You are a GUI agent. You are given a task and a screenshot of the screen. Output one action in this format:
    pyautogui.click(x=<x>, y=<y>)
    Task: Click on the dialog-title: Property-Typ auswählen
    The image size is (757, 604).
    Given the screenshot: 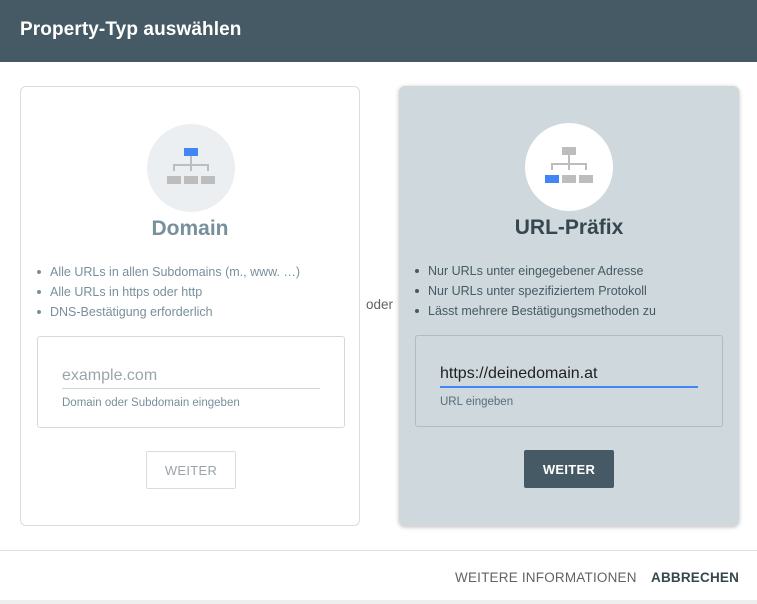 What is the action you would take?
    pyautogui.click(x=131, y=29)
    